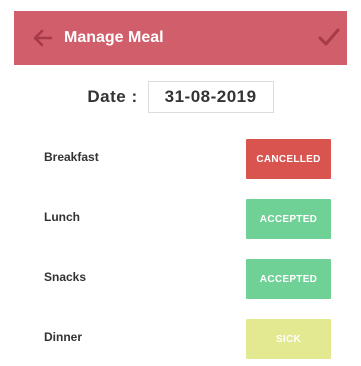 The height and width of the screenshot is (366, 361). Describe the element at coordinates (114, 37) in the screenshot. I see `page-title: Manage Meal` at that location.